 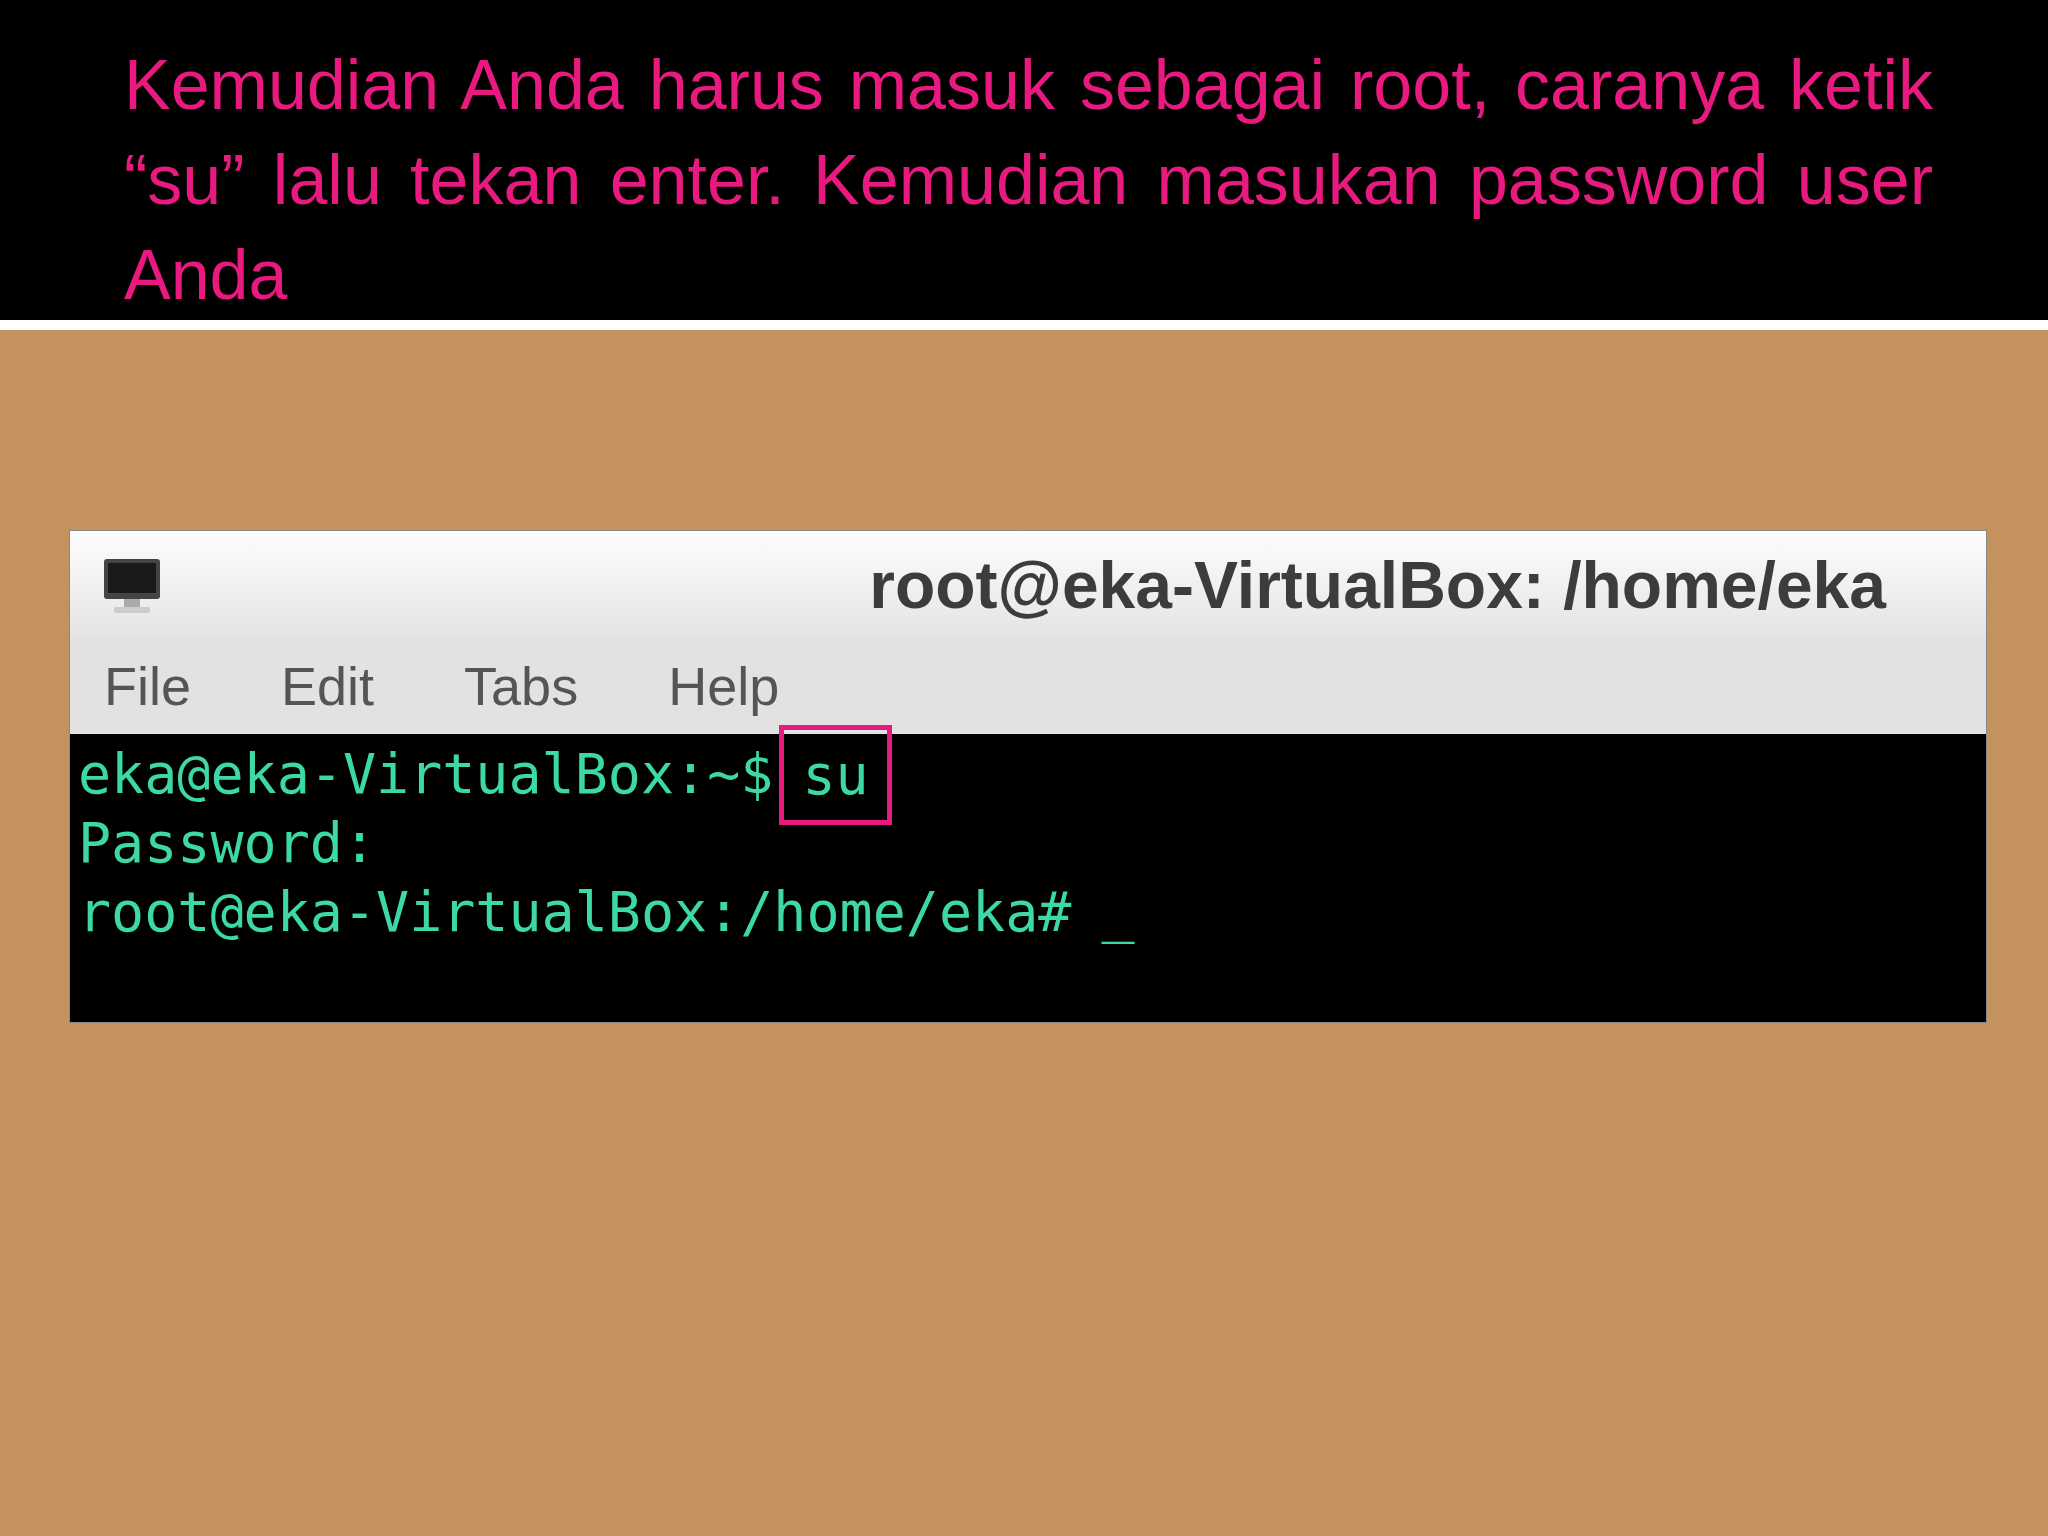 I want to click on shell-prompt: root@eka-VirtualBox:/home/eka#, so click(x=575, y=912).